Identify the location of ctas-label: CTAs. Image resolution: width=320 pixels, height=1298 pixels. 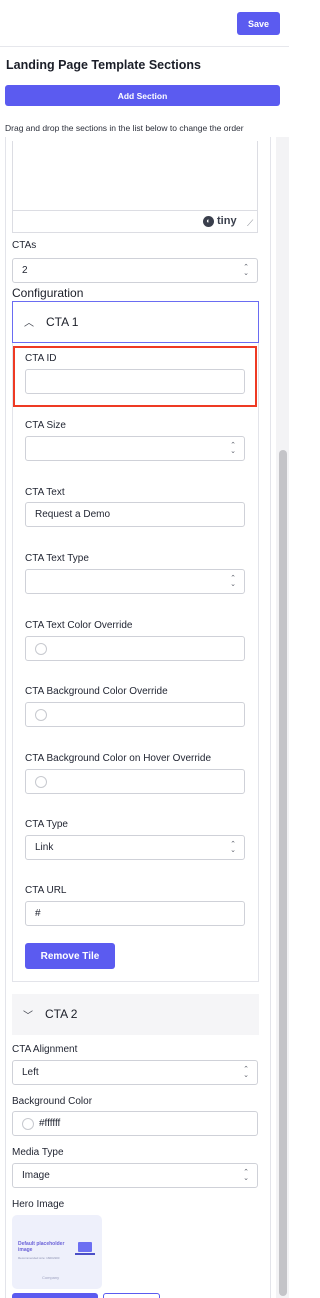
(24, 245).